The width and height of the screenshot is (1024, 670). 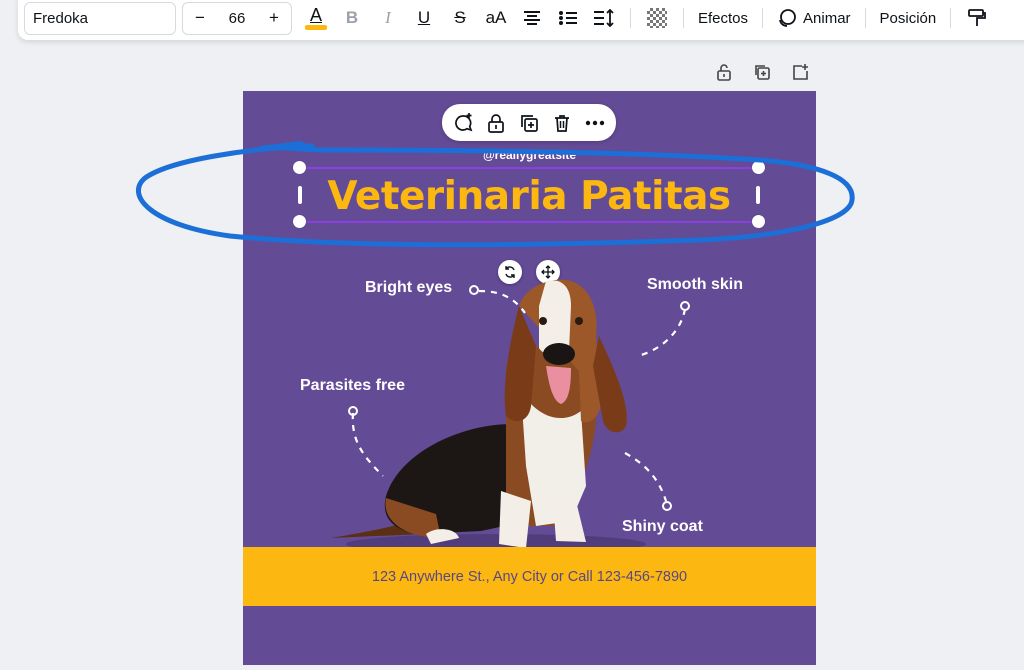 I want to click on paint-roller-icon, so click(x=977, y=17).